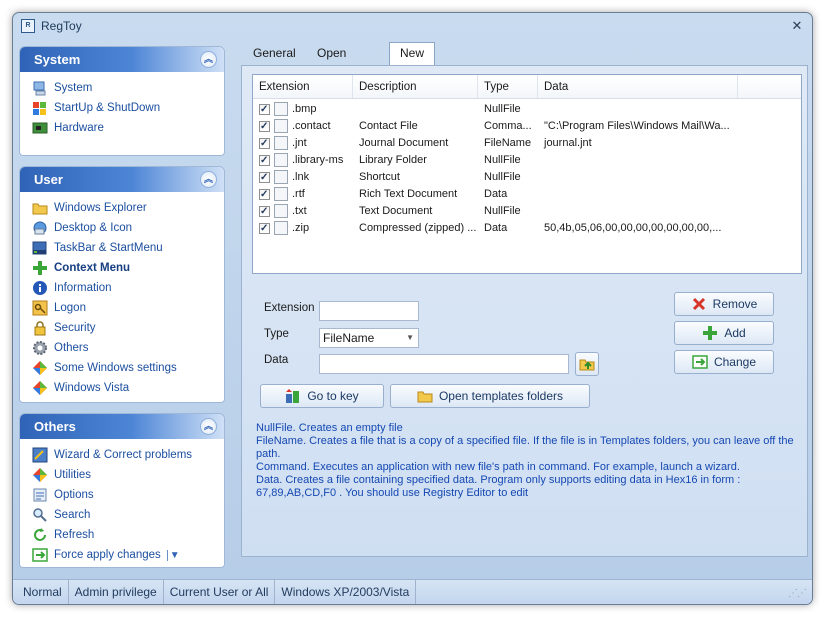 The width and height of the screenshot is (832, 625). What do you see at coordinates (322, 396) in the screenshot?
I see `go-to-key-button: Go to key` at bounding box center [322, 396].